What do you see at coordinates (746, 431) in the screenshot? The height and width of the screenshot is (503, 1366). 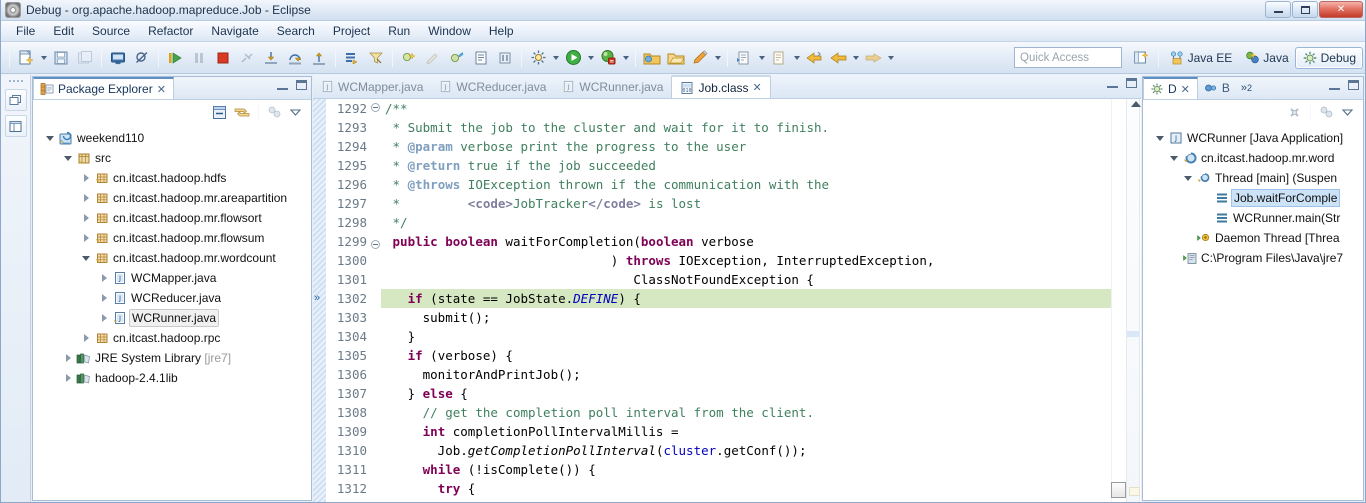 I see `code-line: int completionPollIntervalMillis =` at bounding box center [746, 431].